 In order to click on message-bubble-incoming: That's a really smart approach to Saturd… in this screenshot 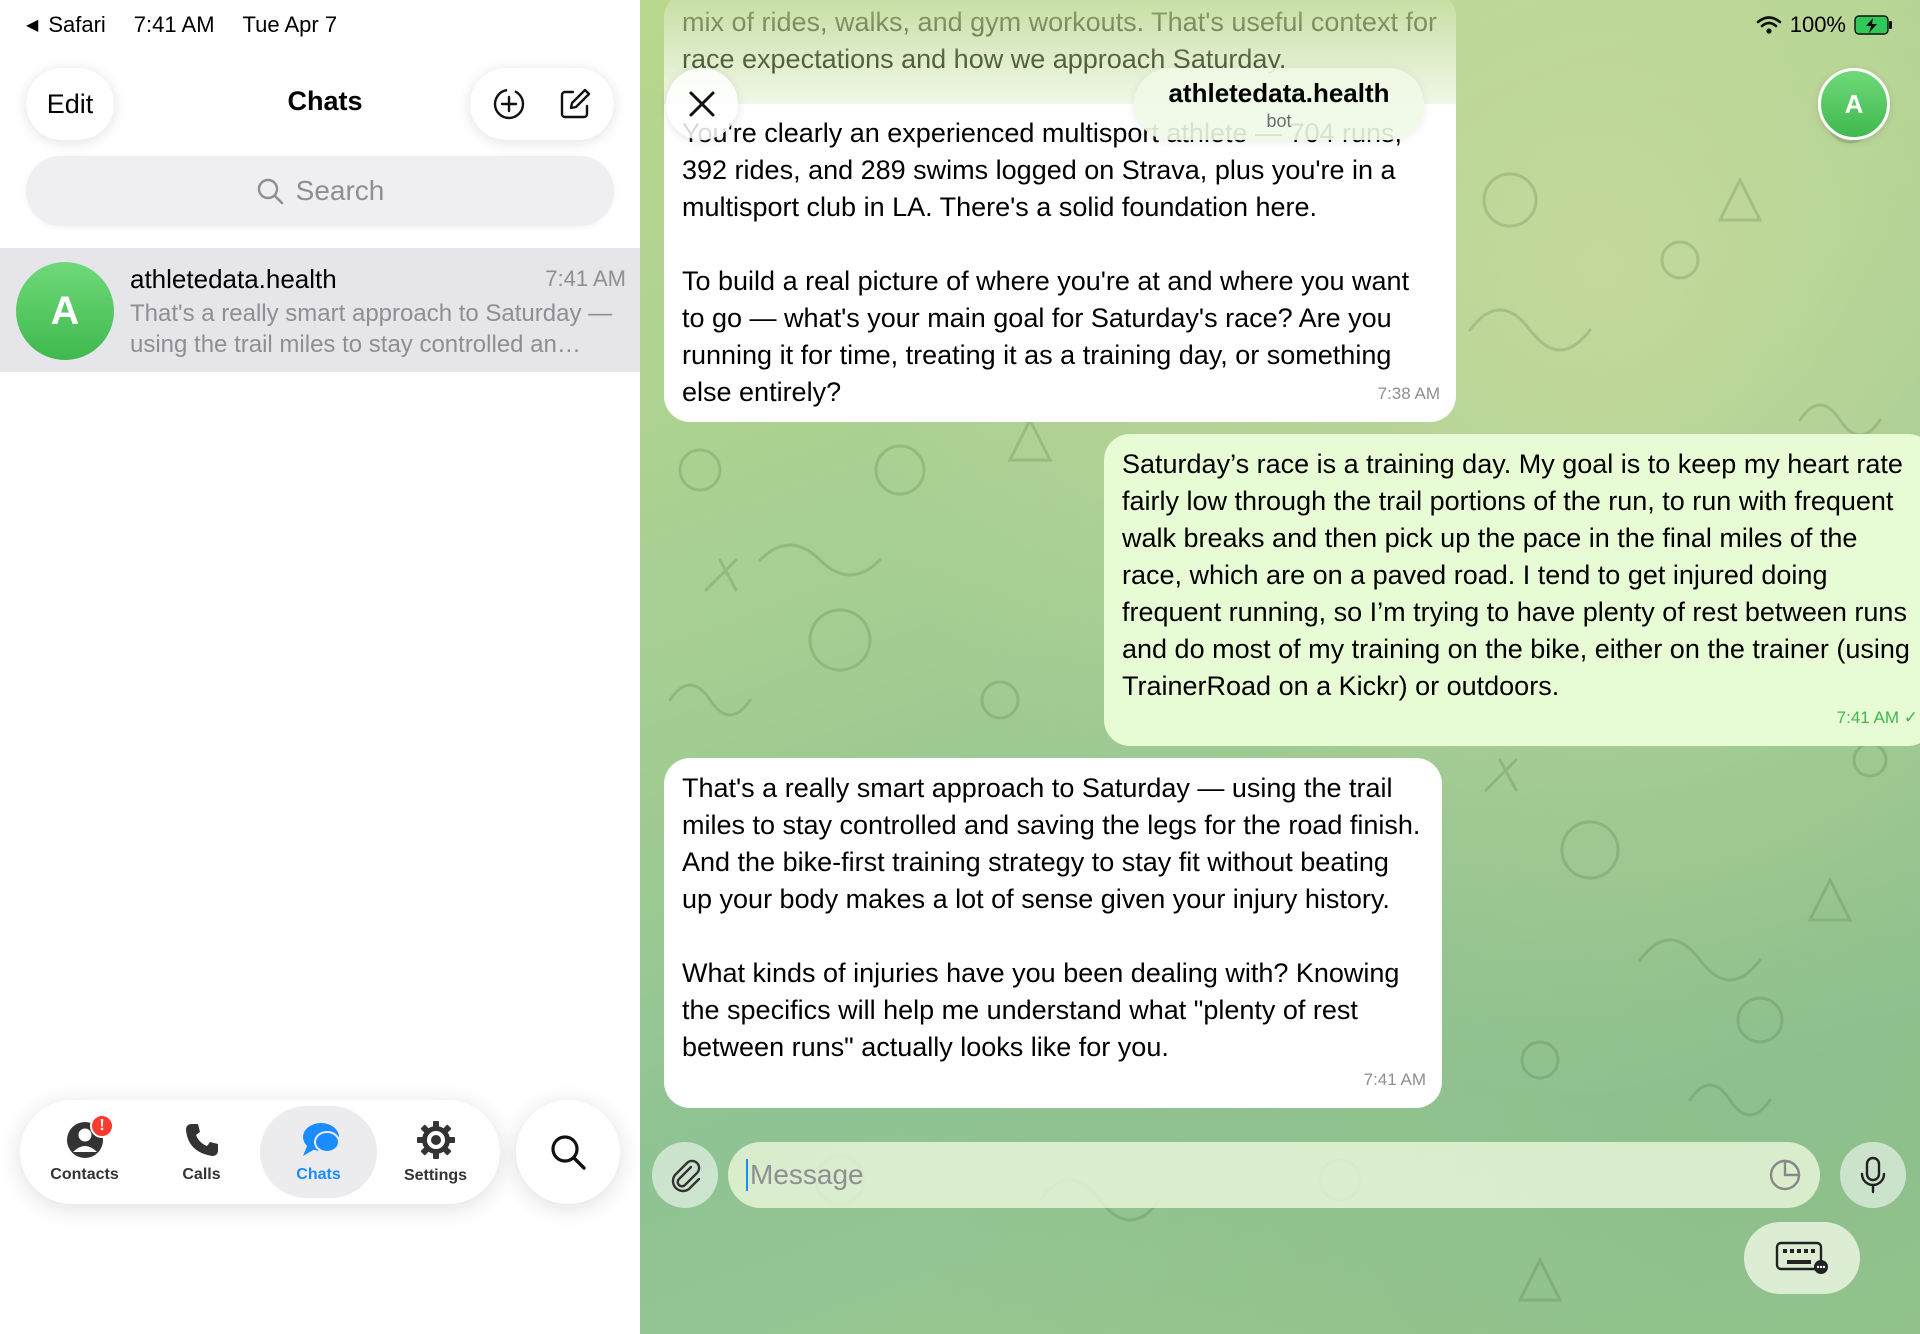, I will do `click(1053, 933)`.